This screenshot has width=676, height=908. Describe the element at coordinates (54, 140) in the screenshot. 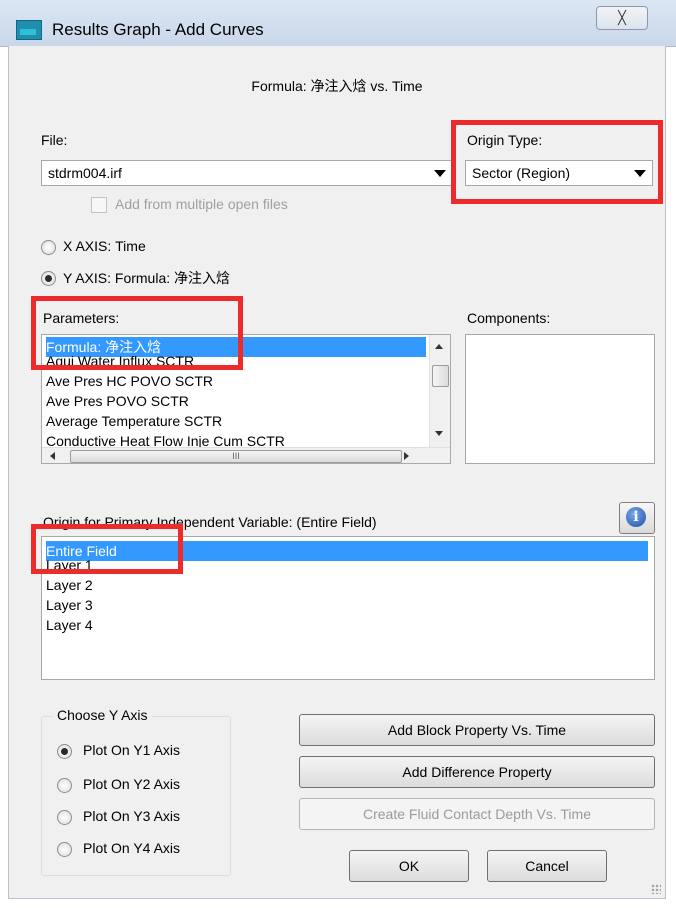

I see `file-label: File:` at that location.